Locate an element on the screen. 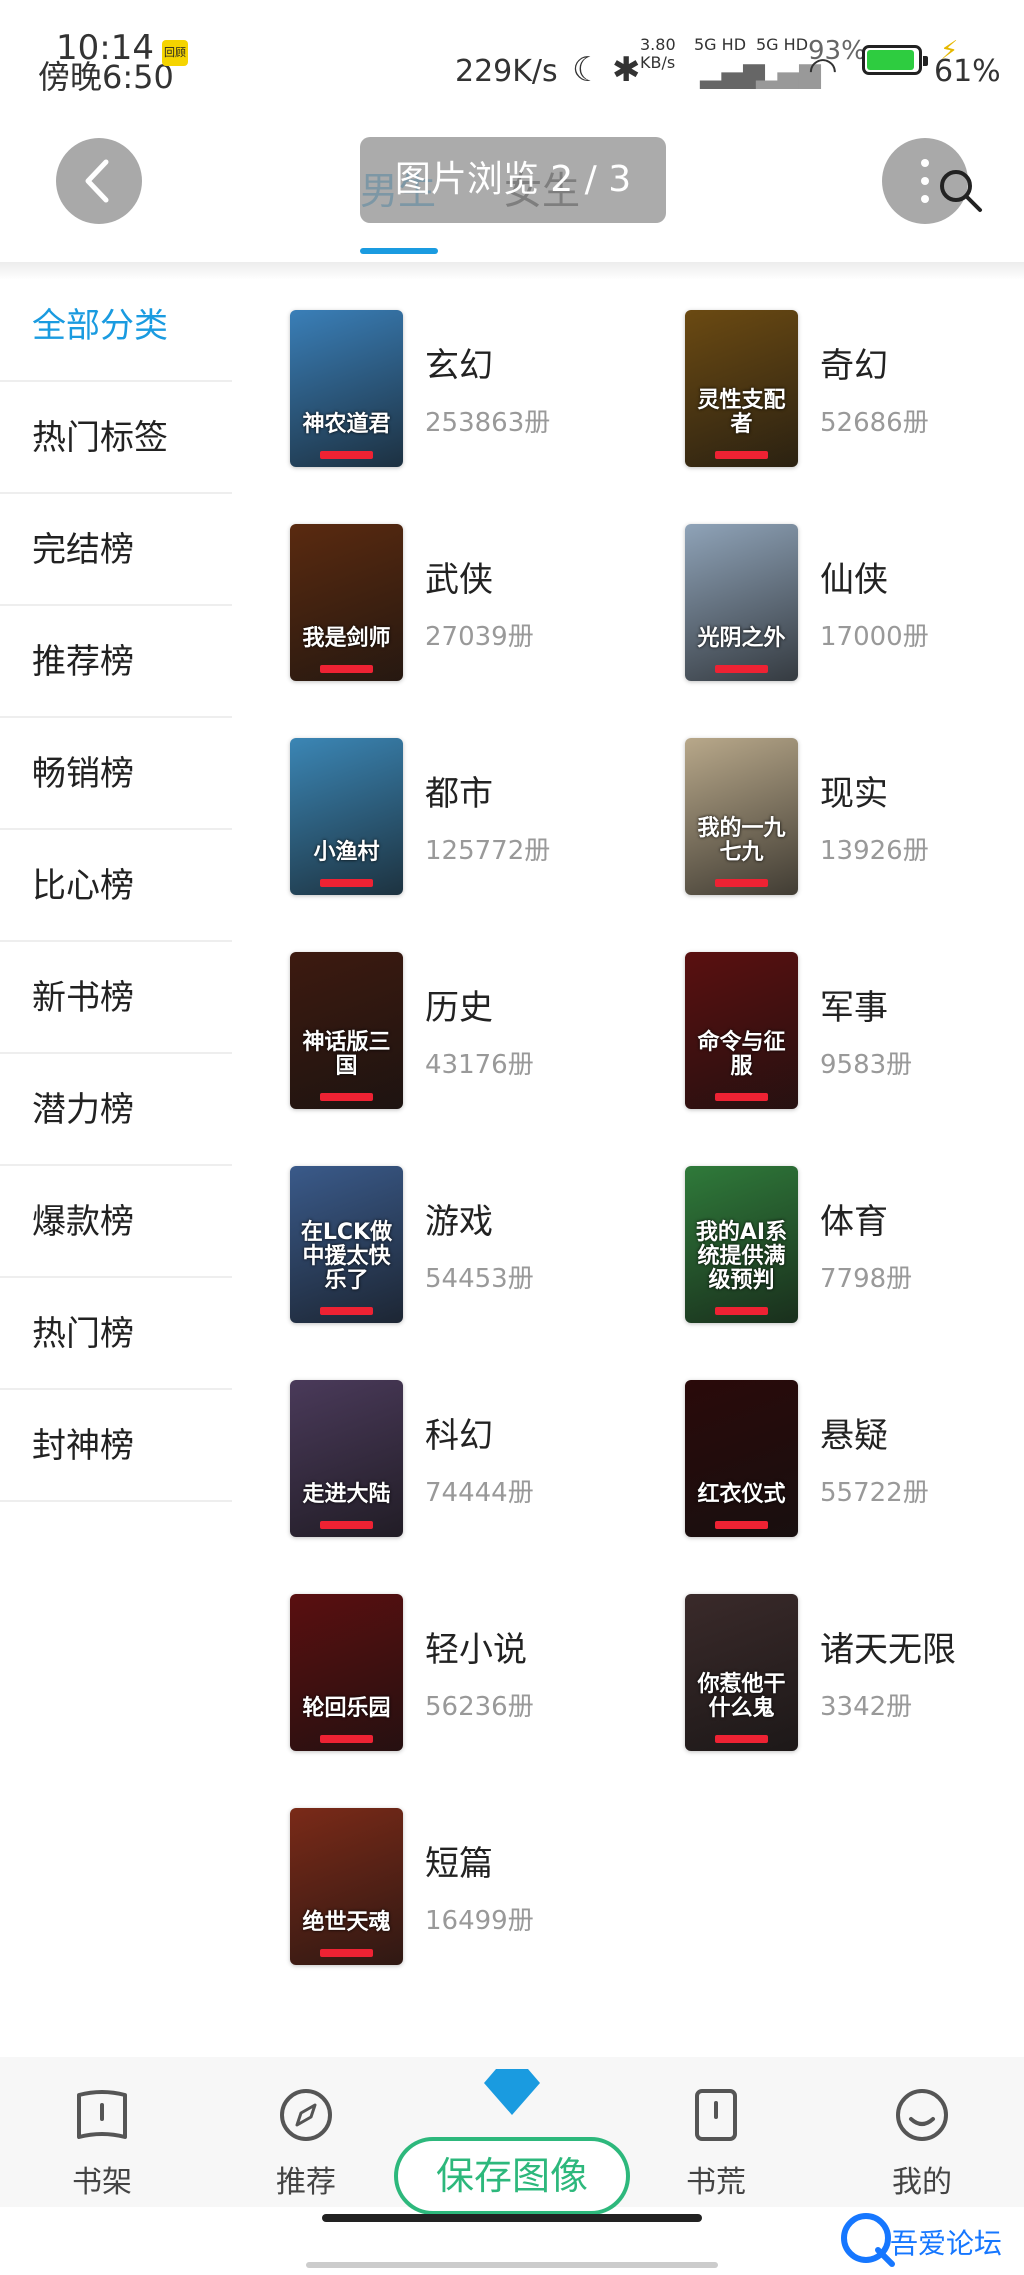 The width and height of the screenshot is (1024, 2275). sidebar-item: 推荐榜 is located at coordinates (116, 662).